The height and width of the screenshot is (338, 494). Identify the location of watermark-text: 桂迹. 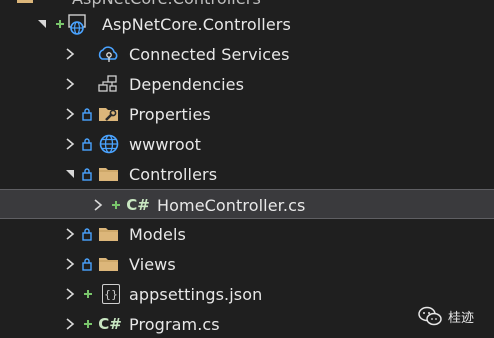
(460, 318).